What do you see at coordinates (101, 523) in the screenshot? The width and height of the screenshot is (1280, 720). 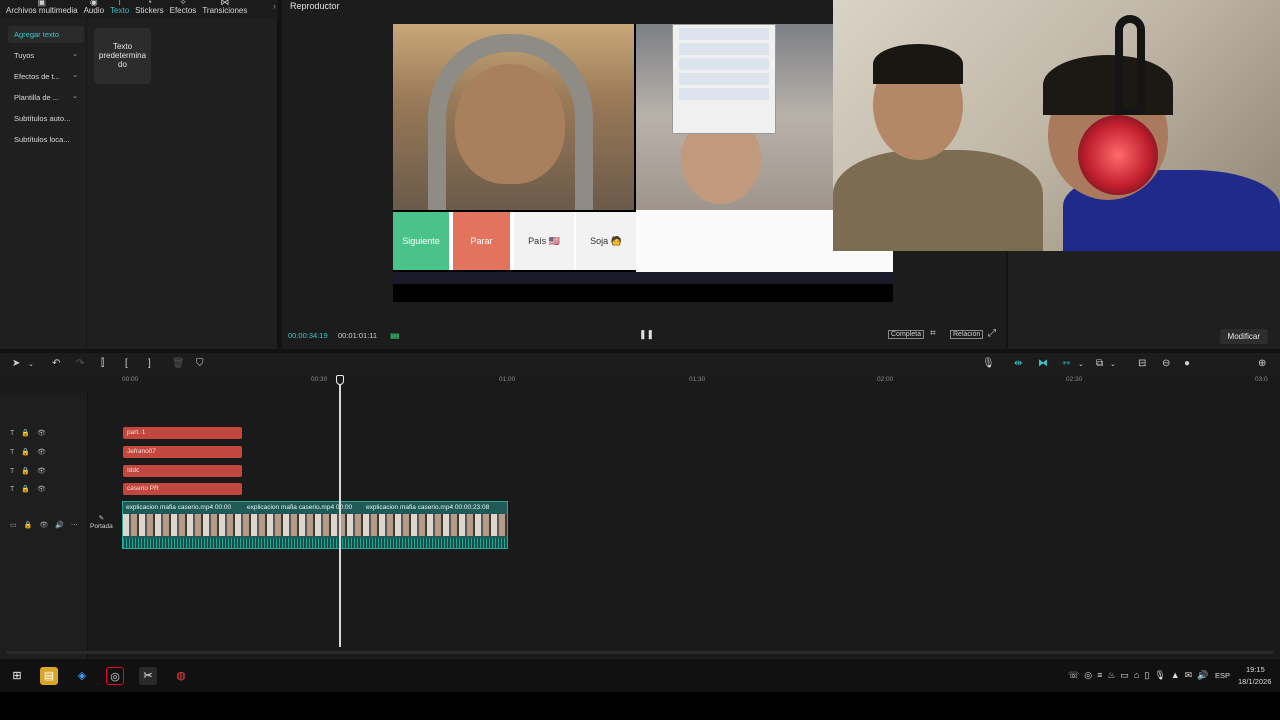 I see `cover-button: ✎ Portada` at bounding box center [101, 523].